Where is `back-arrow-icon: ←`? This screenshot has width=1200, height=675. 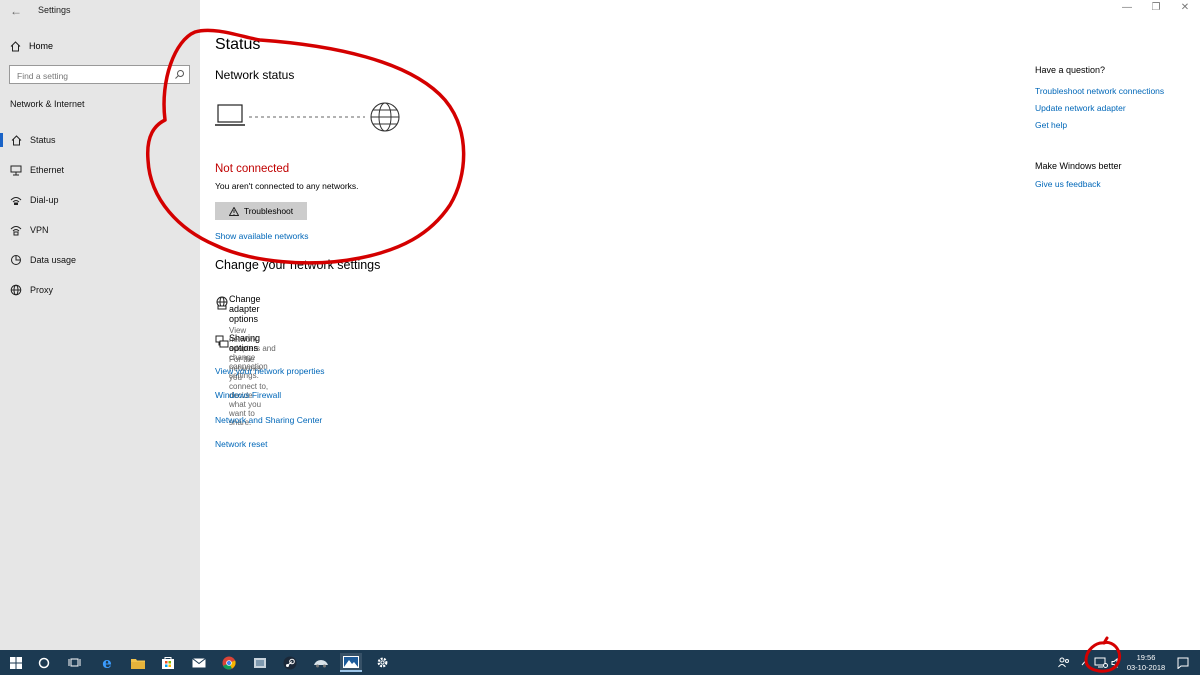 back-arrow-icon: ← is located at coordinates (16, 11).